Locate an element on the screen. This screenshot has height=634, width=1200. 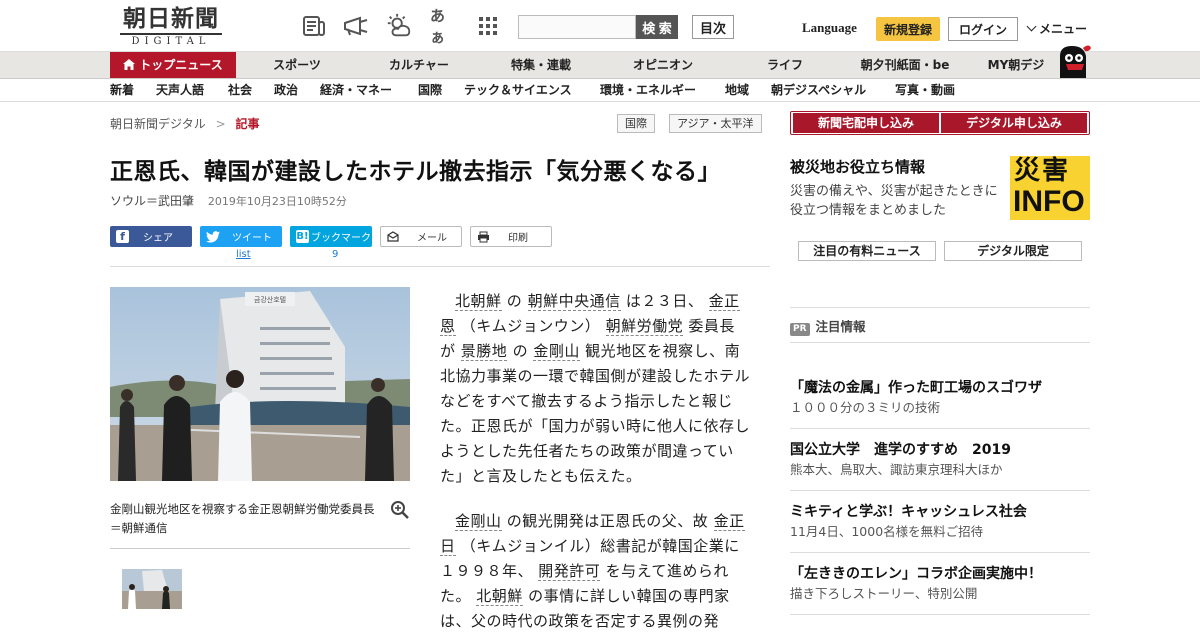
tag-international: 国際 is located at coordinates (636, 123).